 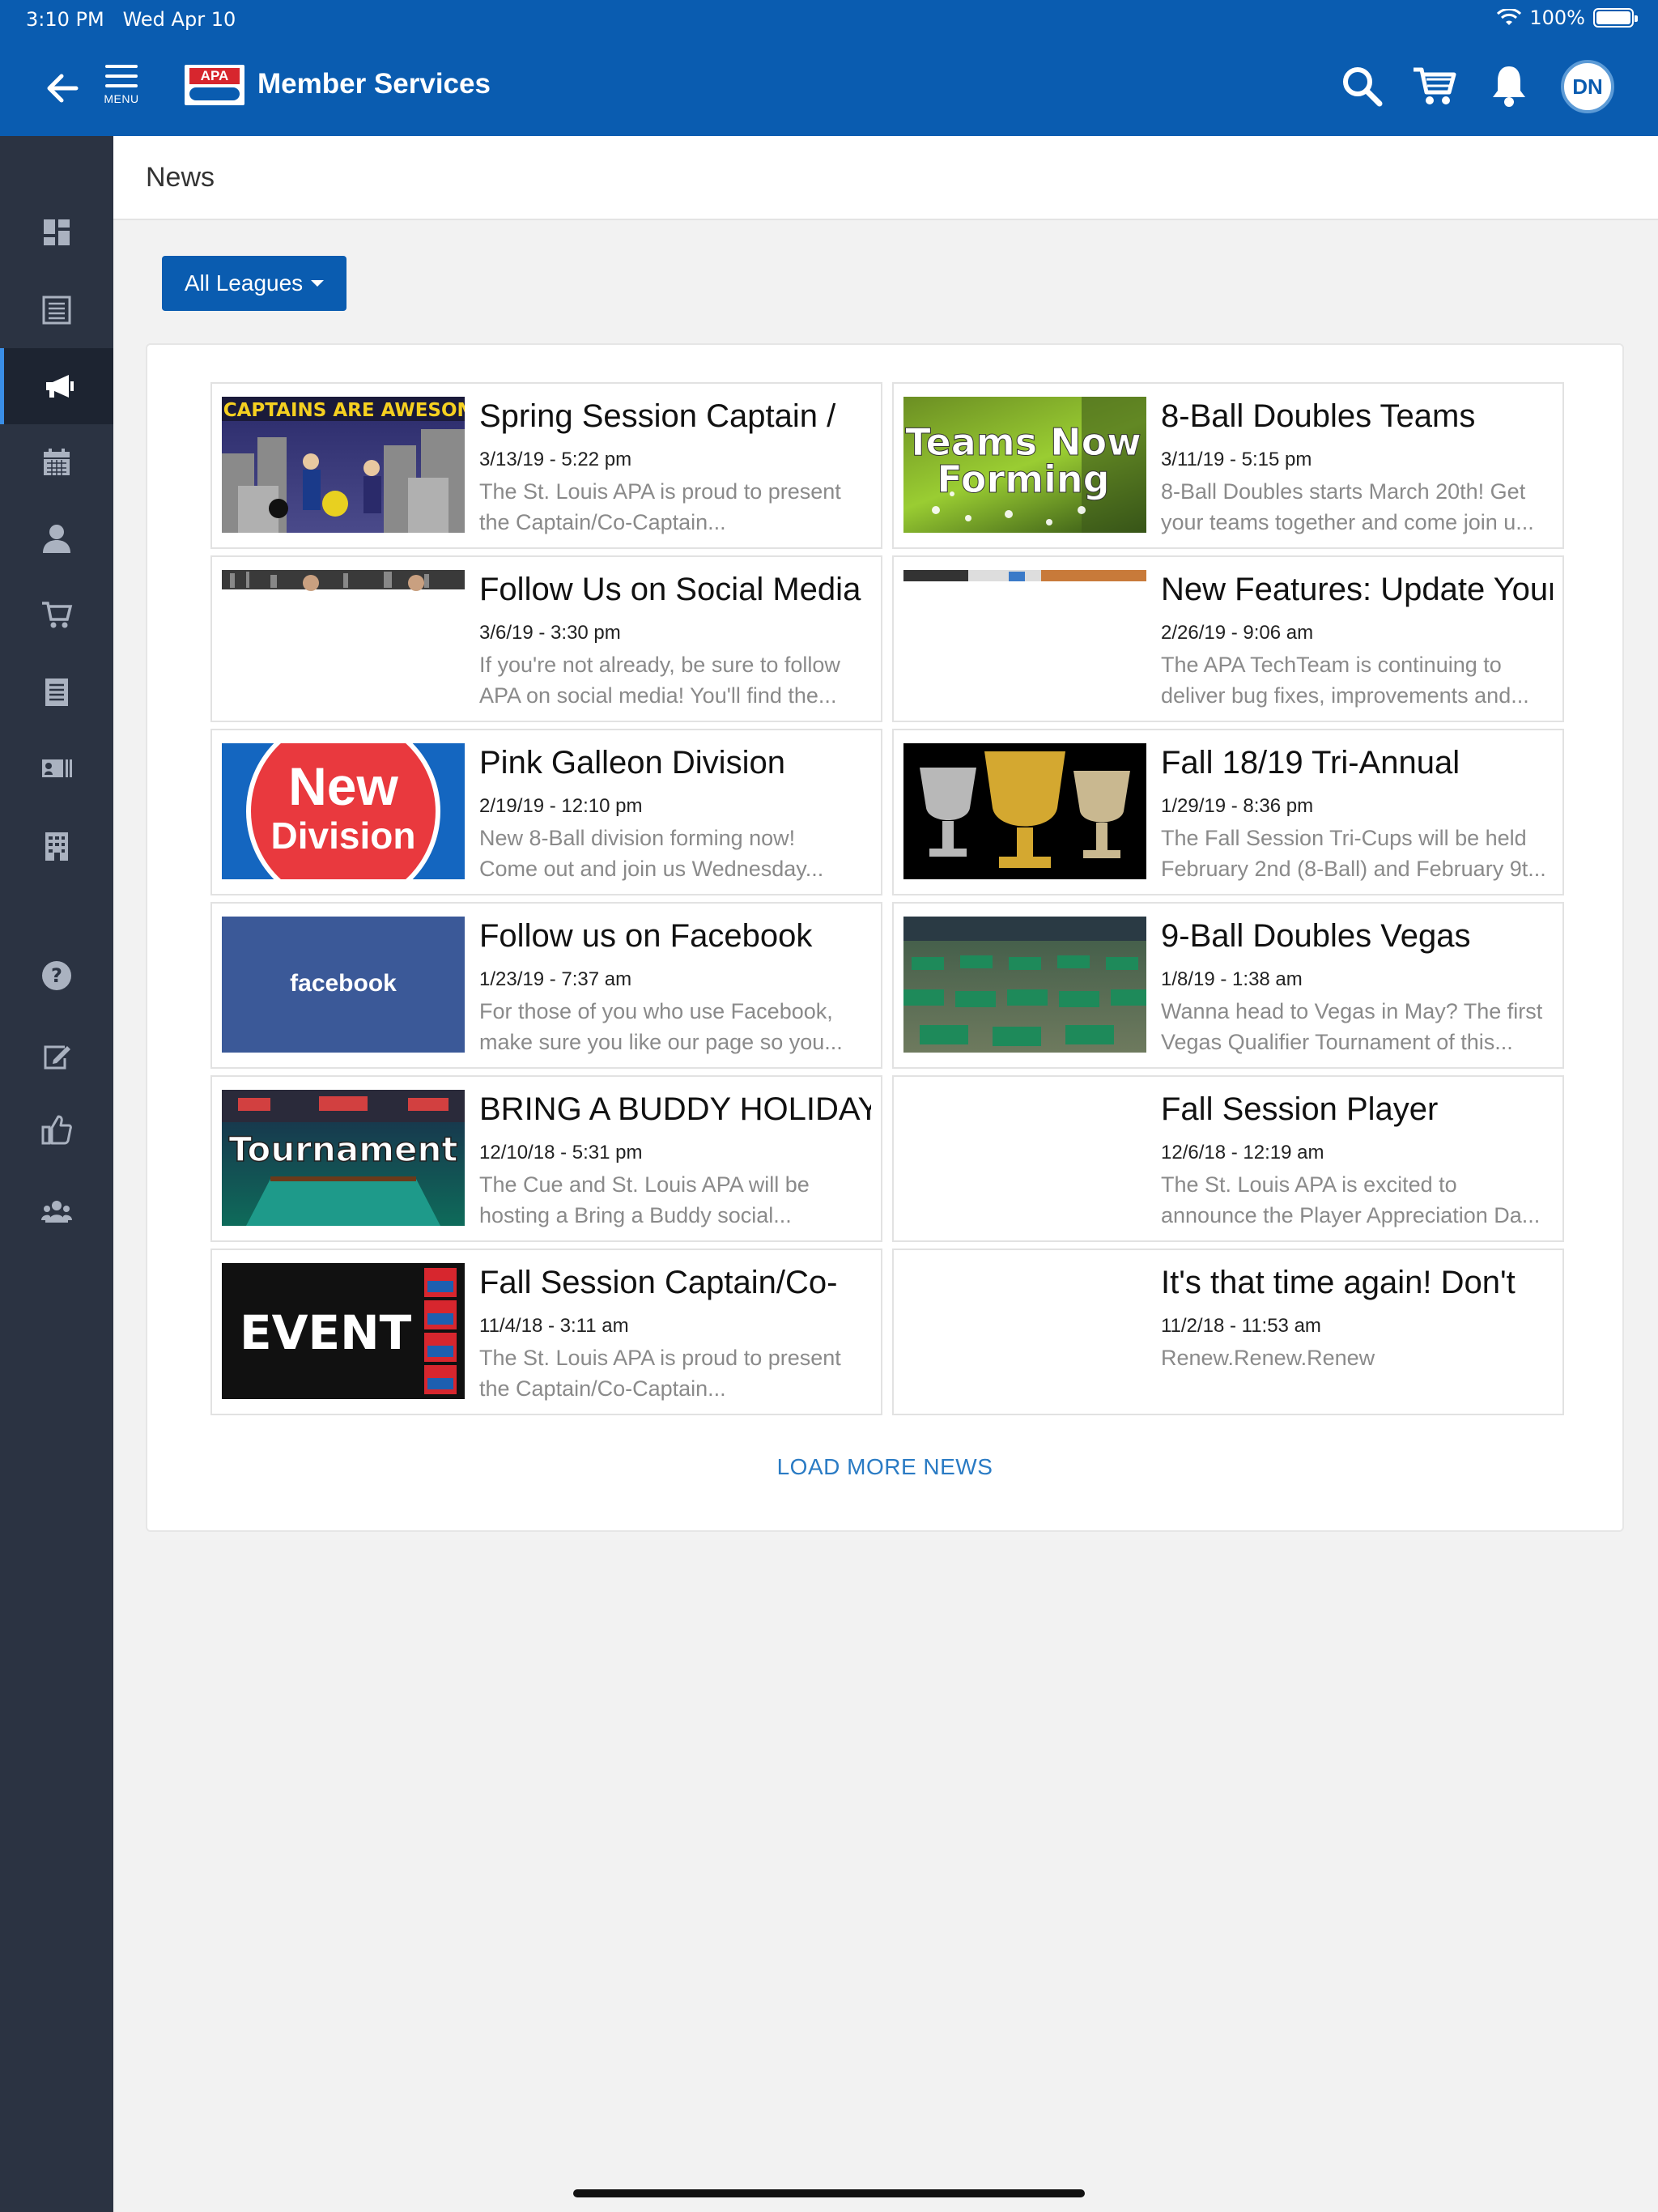 I want to click on edit-icon, so click(x=57, y=1057).